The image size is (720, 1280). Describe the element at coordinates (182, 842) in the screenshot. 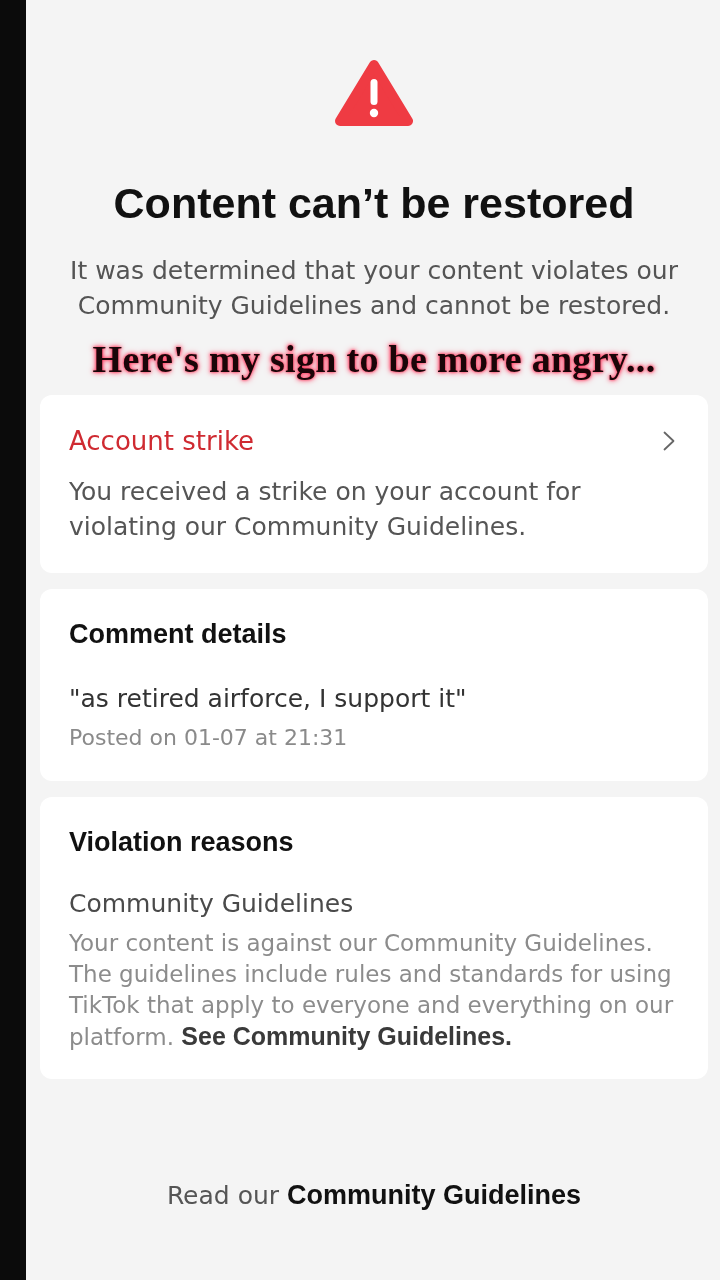

I see `card-title: Violation reasons` at that location.